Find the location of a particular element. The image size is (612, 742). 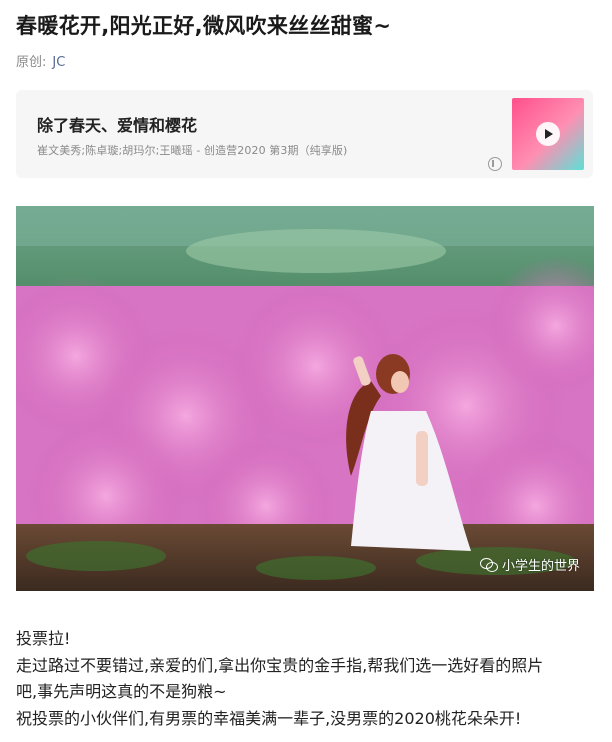

body-line: 走过路过不要错过,亲爱的们,拿出你宝贵的金手指,帮我们选一选好看的照片 is located at coordinates (280, 665).